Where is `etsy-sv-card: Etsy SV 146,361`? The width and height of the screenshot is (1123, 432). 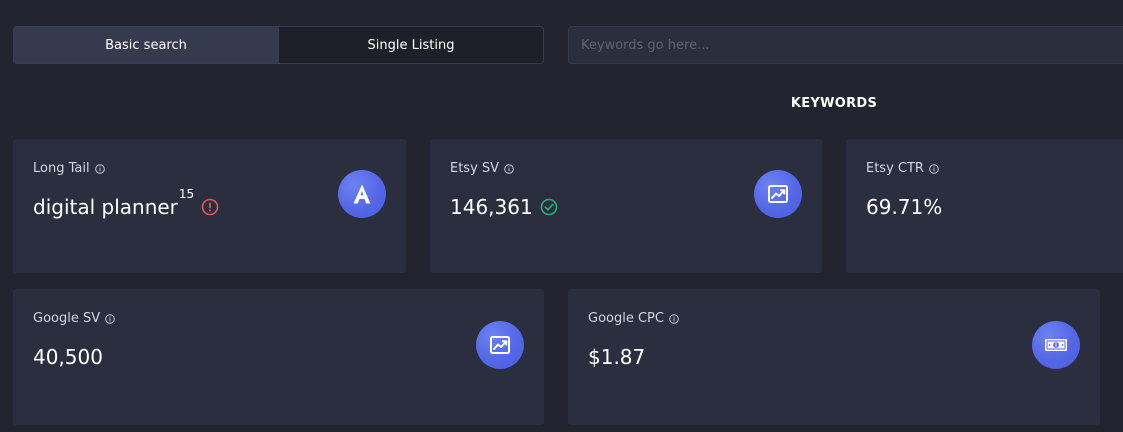
etsy-sv-card: Etsy SV 146,361 is located at coordinates (626, 206).